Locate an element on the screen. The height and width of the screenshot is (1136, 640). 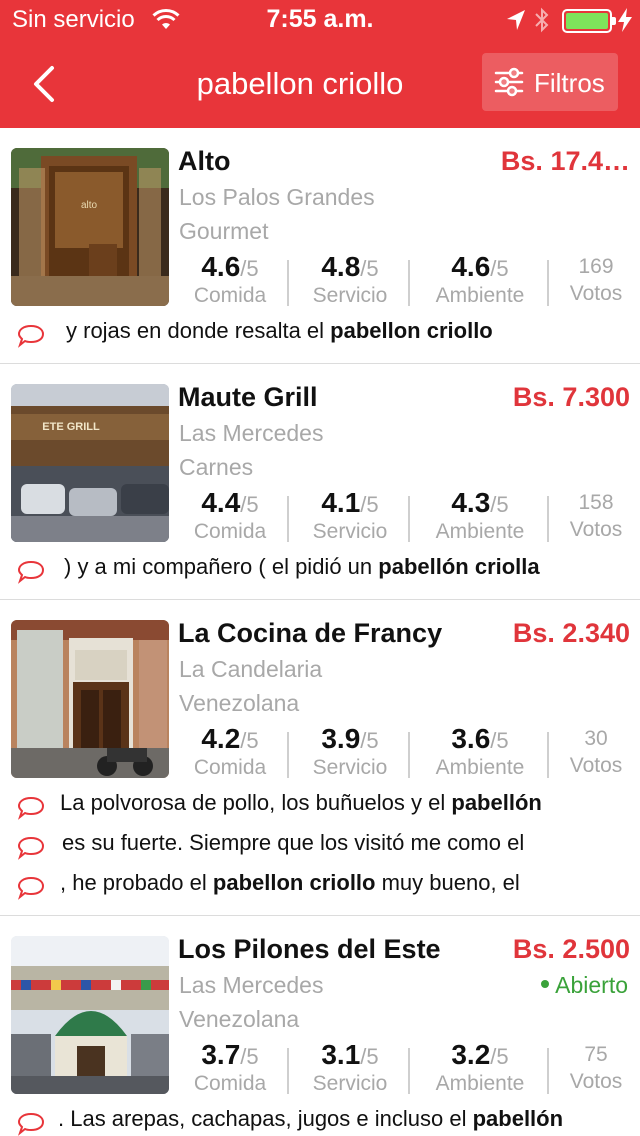
search-title: pabellon criollo is located at coordinates (300, 83).